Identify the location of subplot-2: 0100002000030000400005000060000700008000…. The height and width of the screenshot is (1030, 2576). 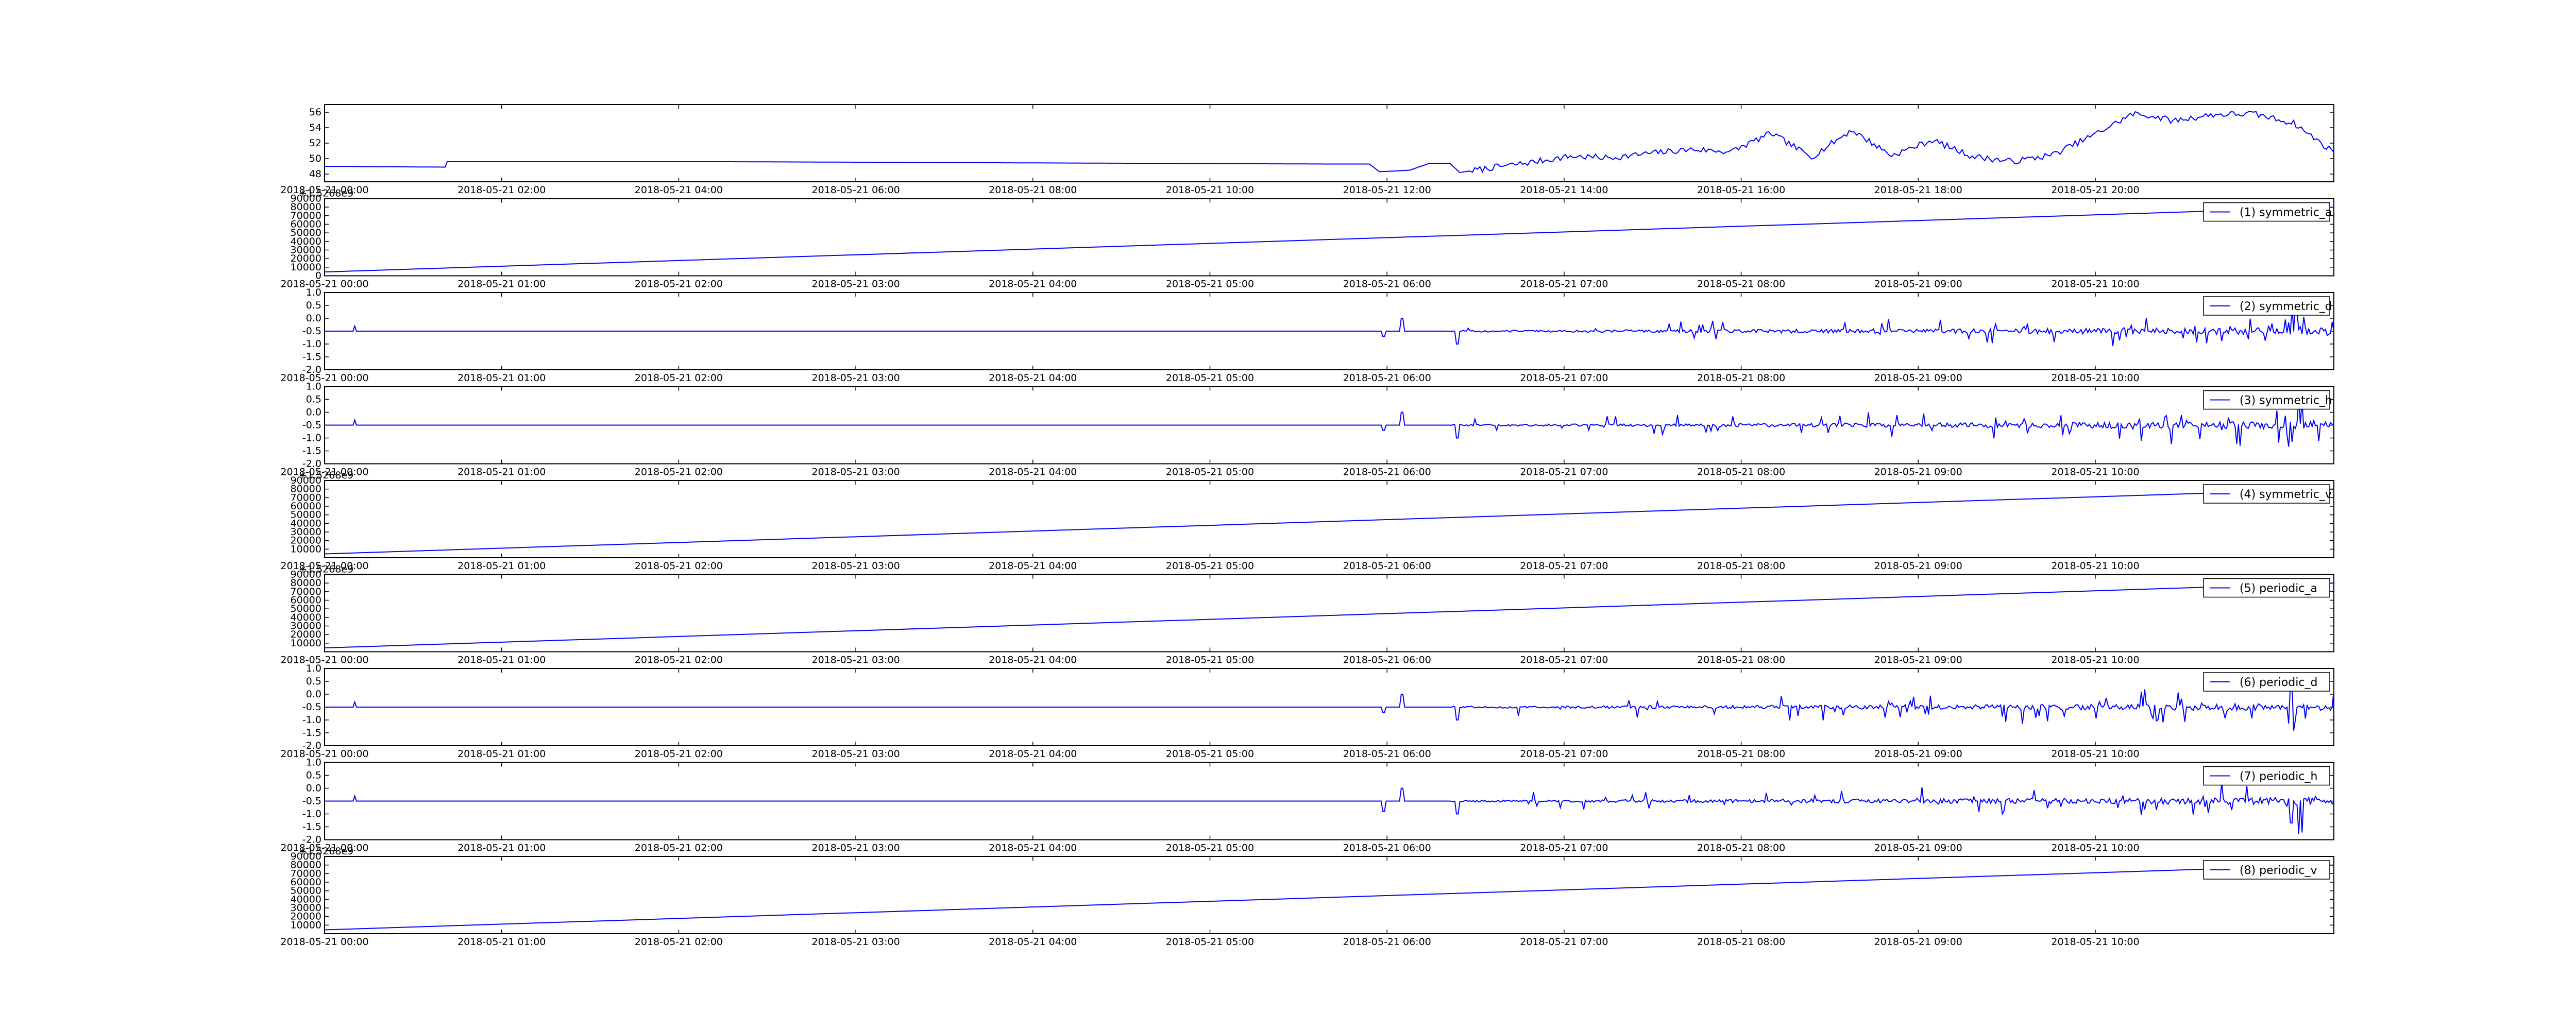
(1307, 239).